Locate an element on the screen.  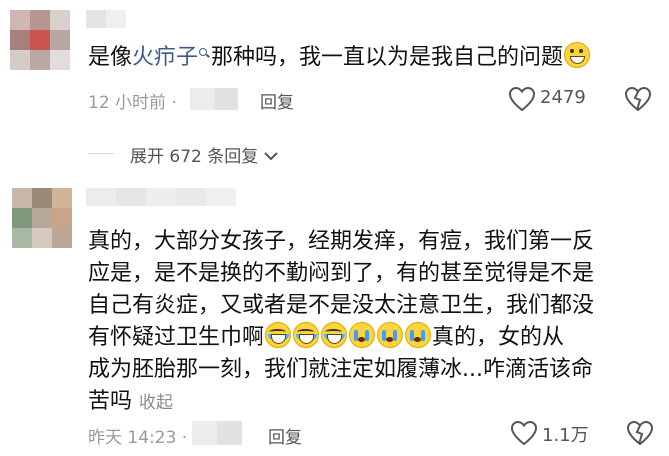
expand-replies-button: 展开 672 条回复 is located at coordinates (204, 154).